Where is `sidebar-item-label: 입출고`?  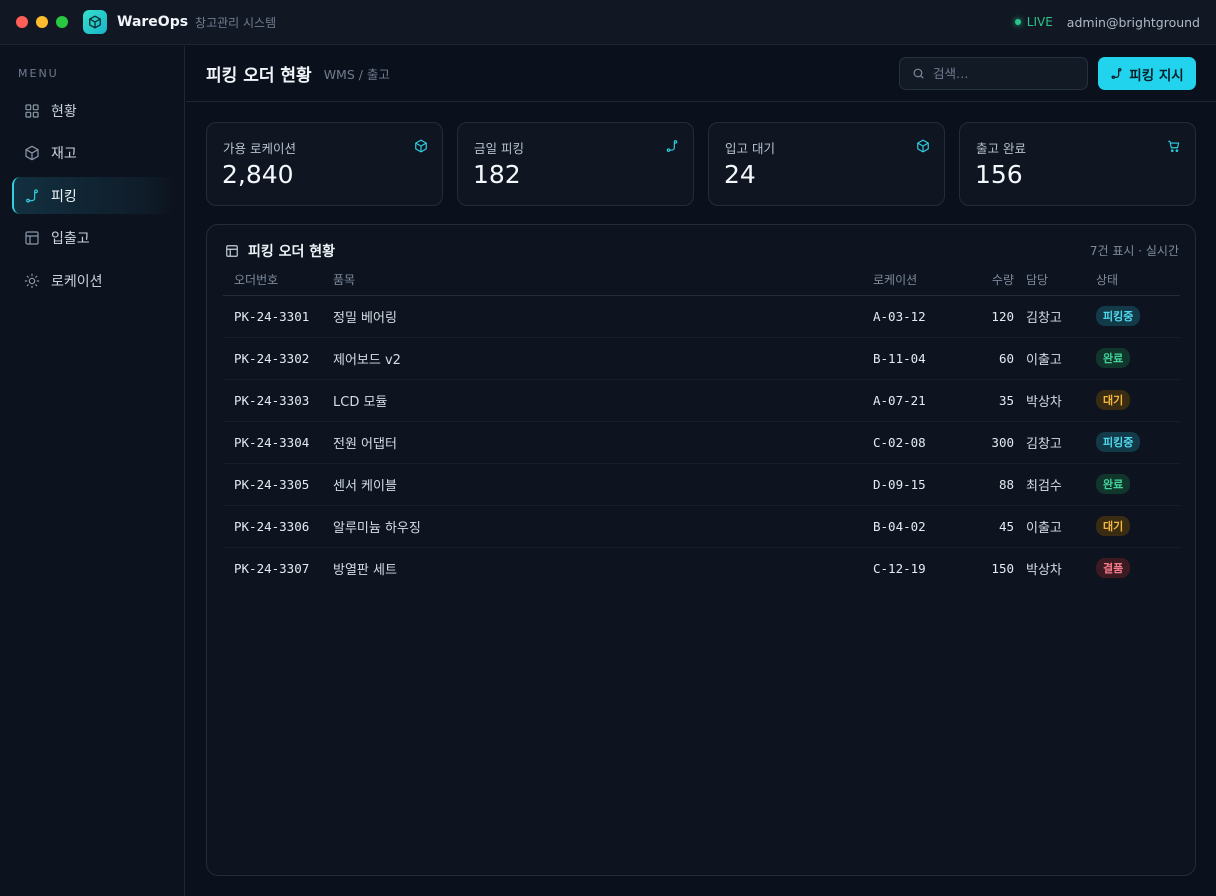
sidebar-item-label: 입출고 is located at coordinates (70, 239).